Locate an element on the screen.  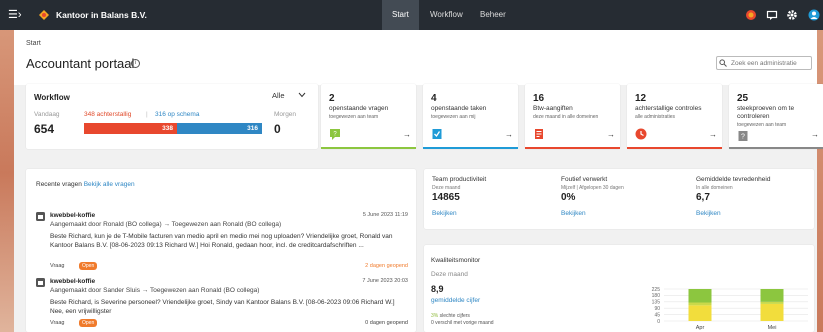
stat-value: 0% is located at coordinates (568, 197).